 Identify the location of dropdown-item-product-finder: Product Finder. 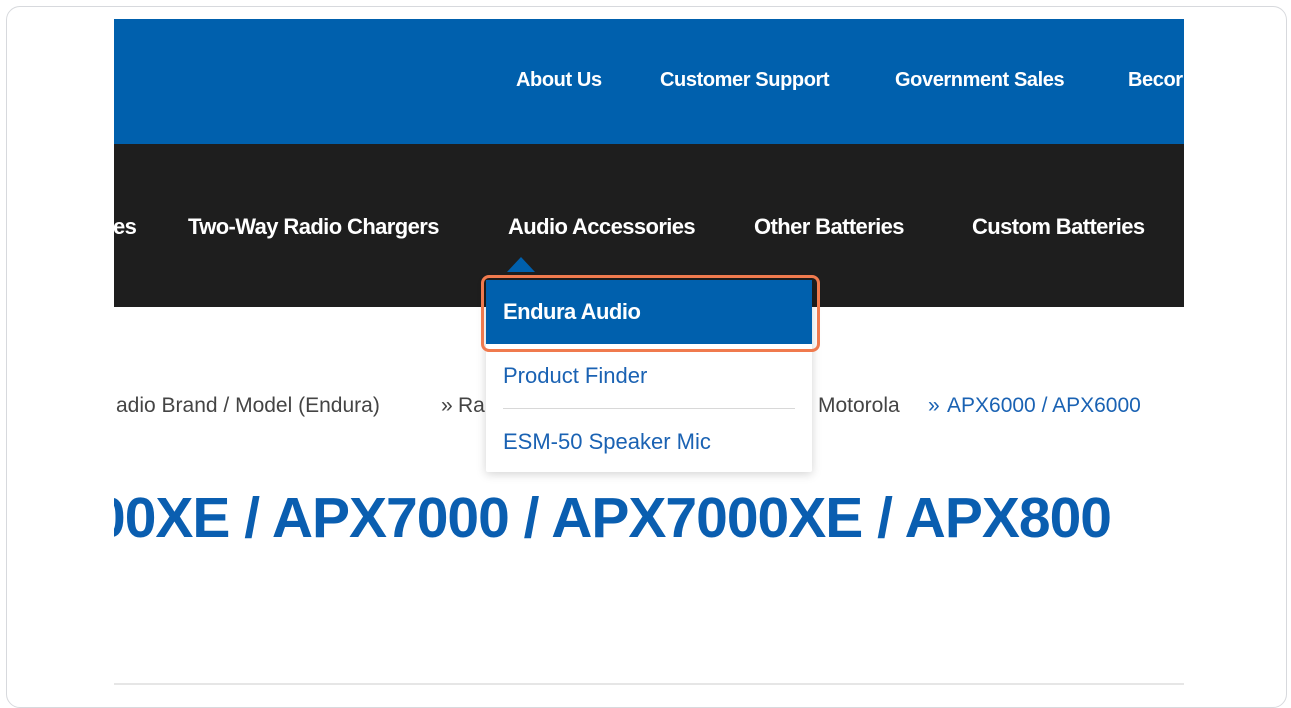
(649, 376).